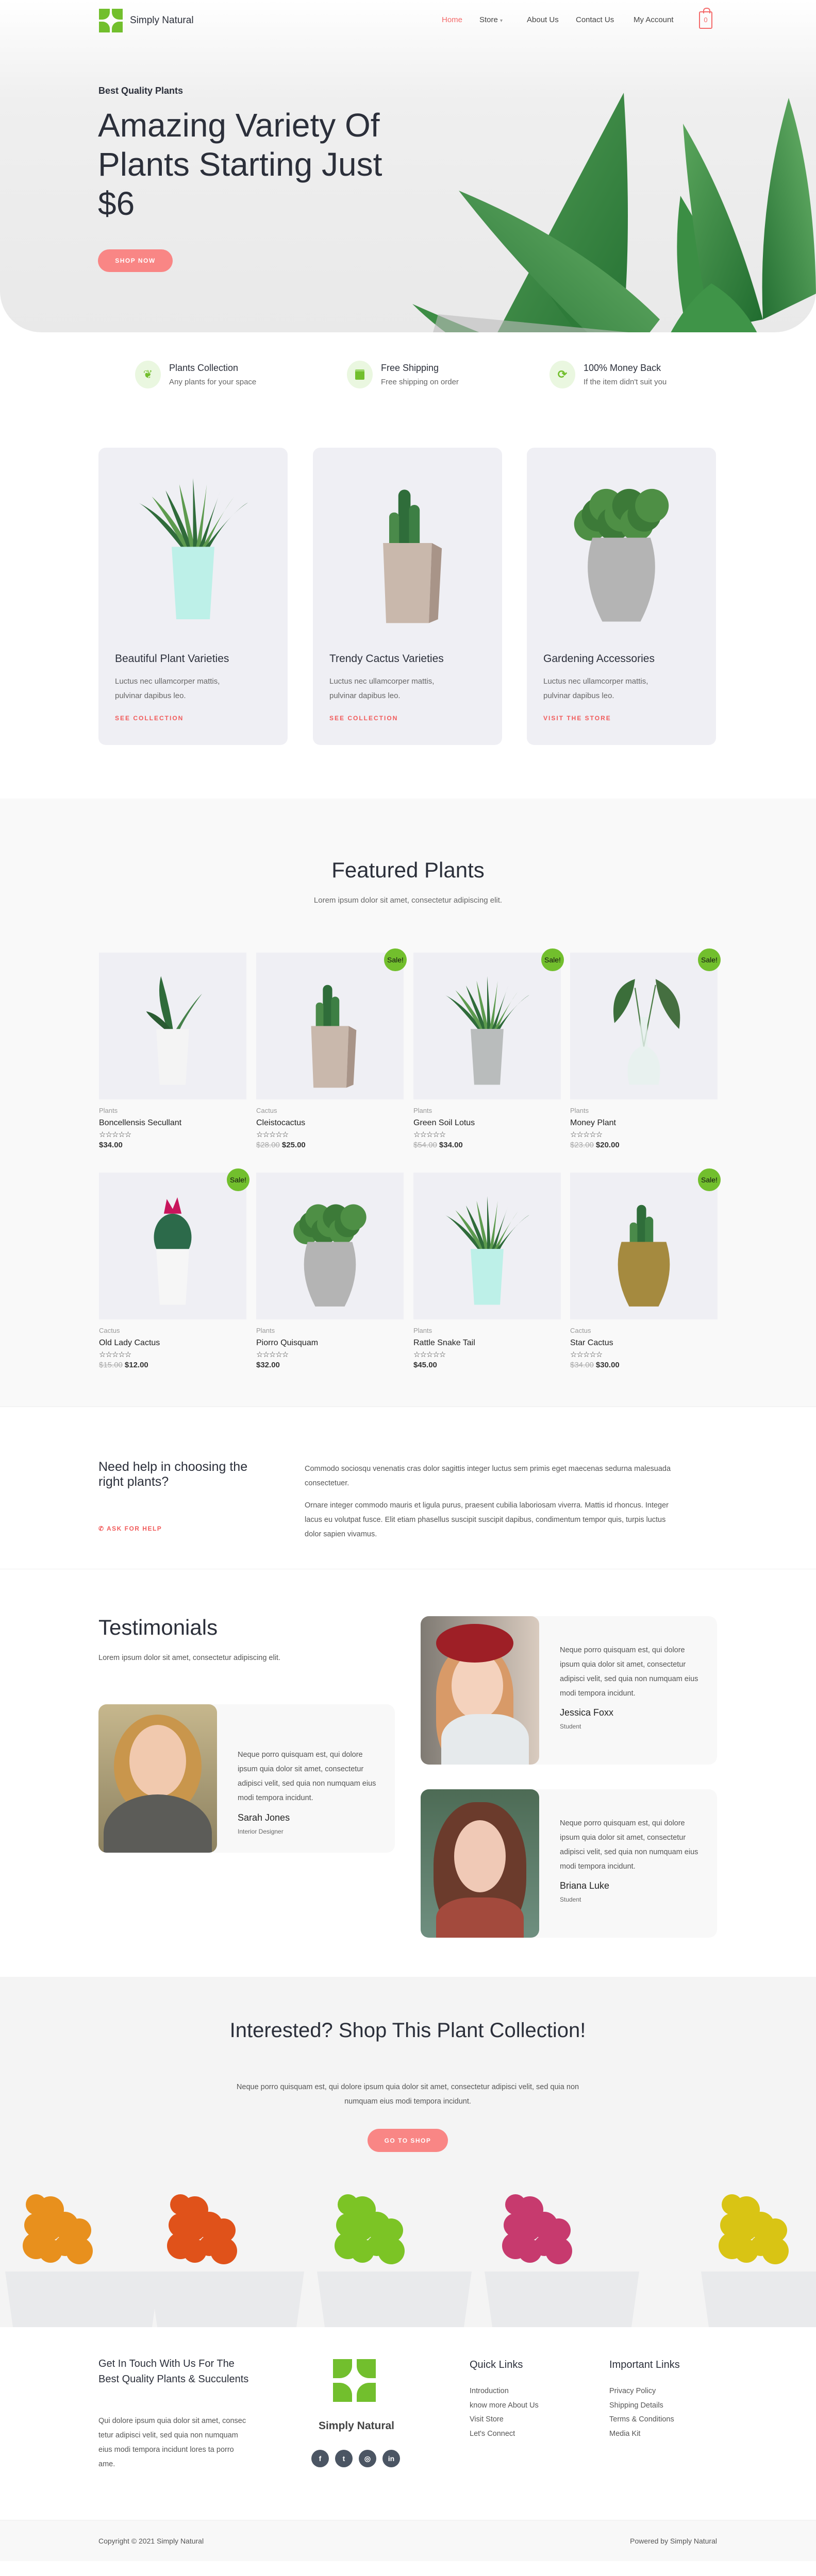 The height and width of the screenshot is (2576, 816). What do you see at coordinates (562, 374) in the screenshot?
I see `refresh-icon: ⟳` at bounding box center [562, 374].